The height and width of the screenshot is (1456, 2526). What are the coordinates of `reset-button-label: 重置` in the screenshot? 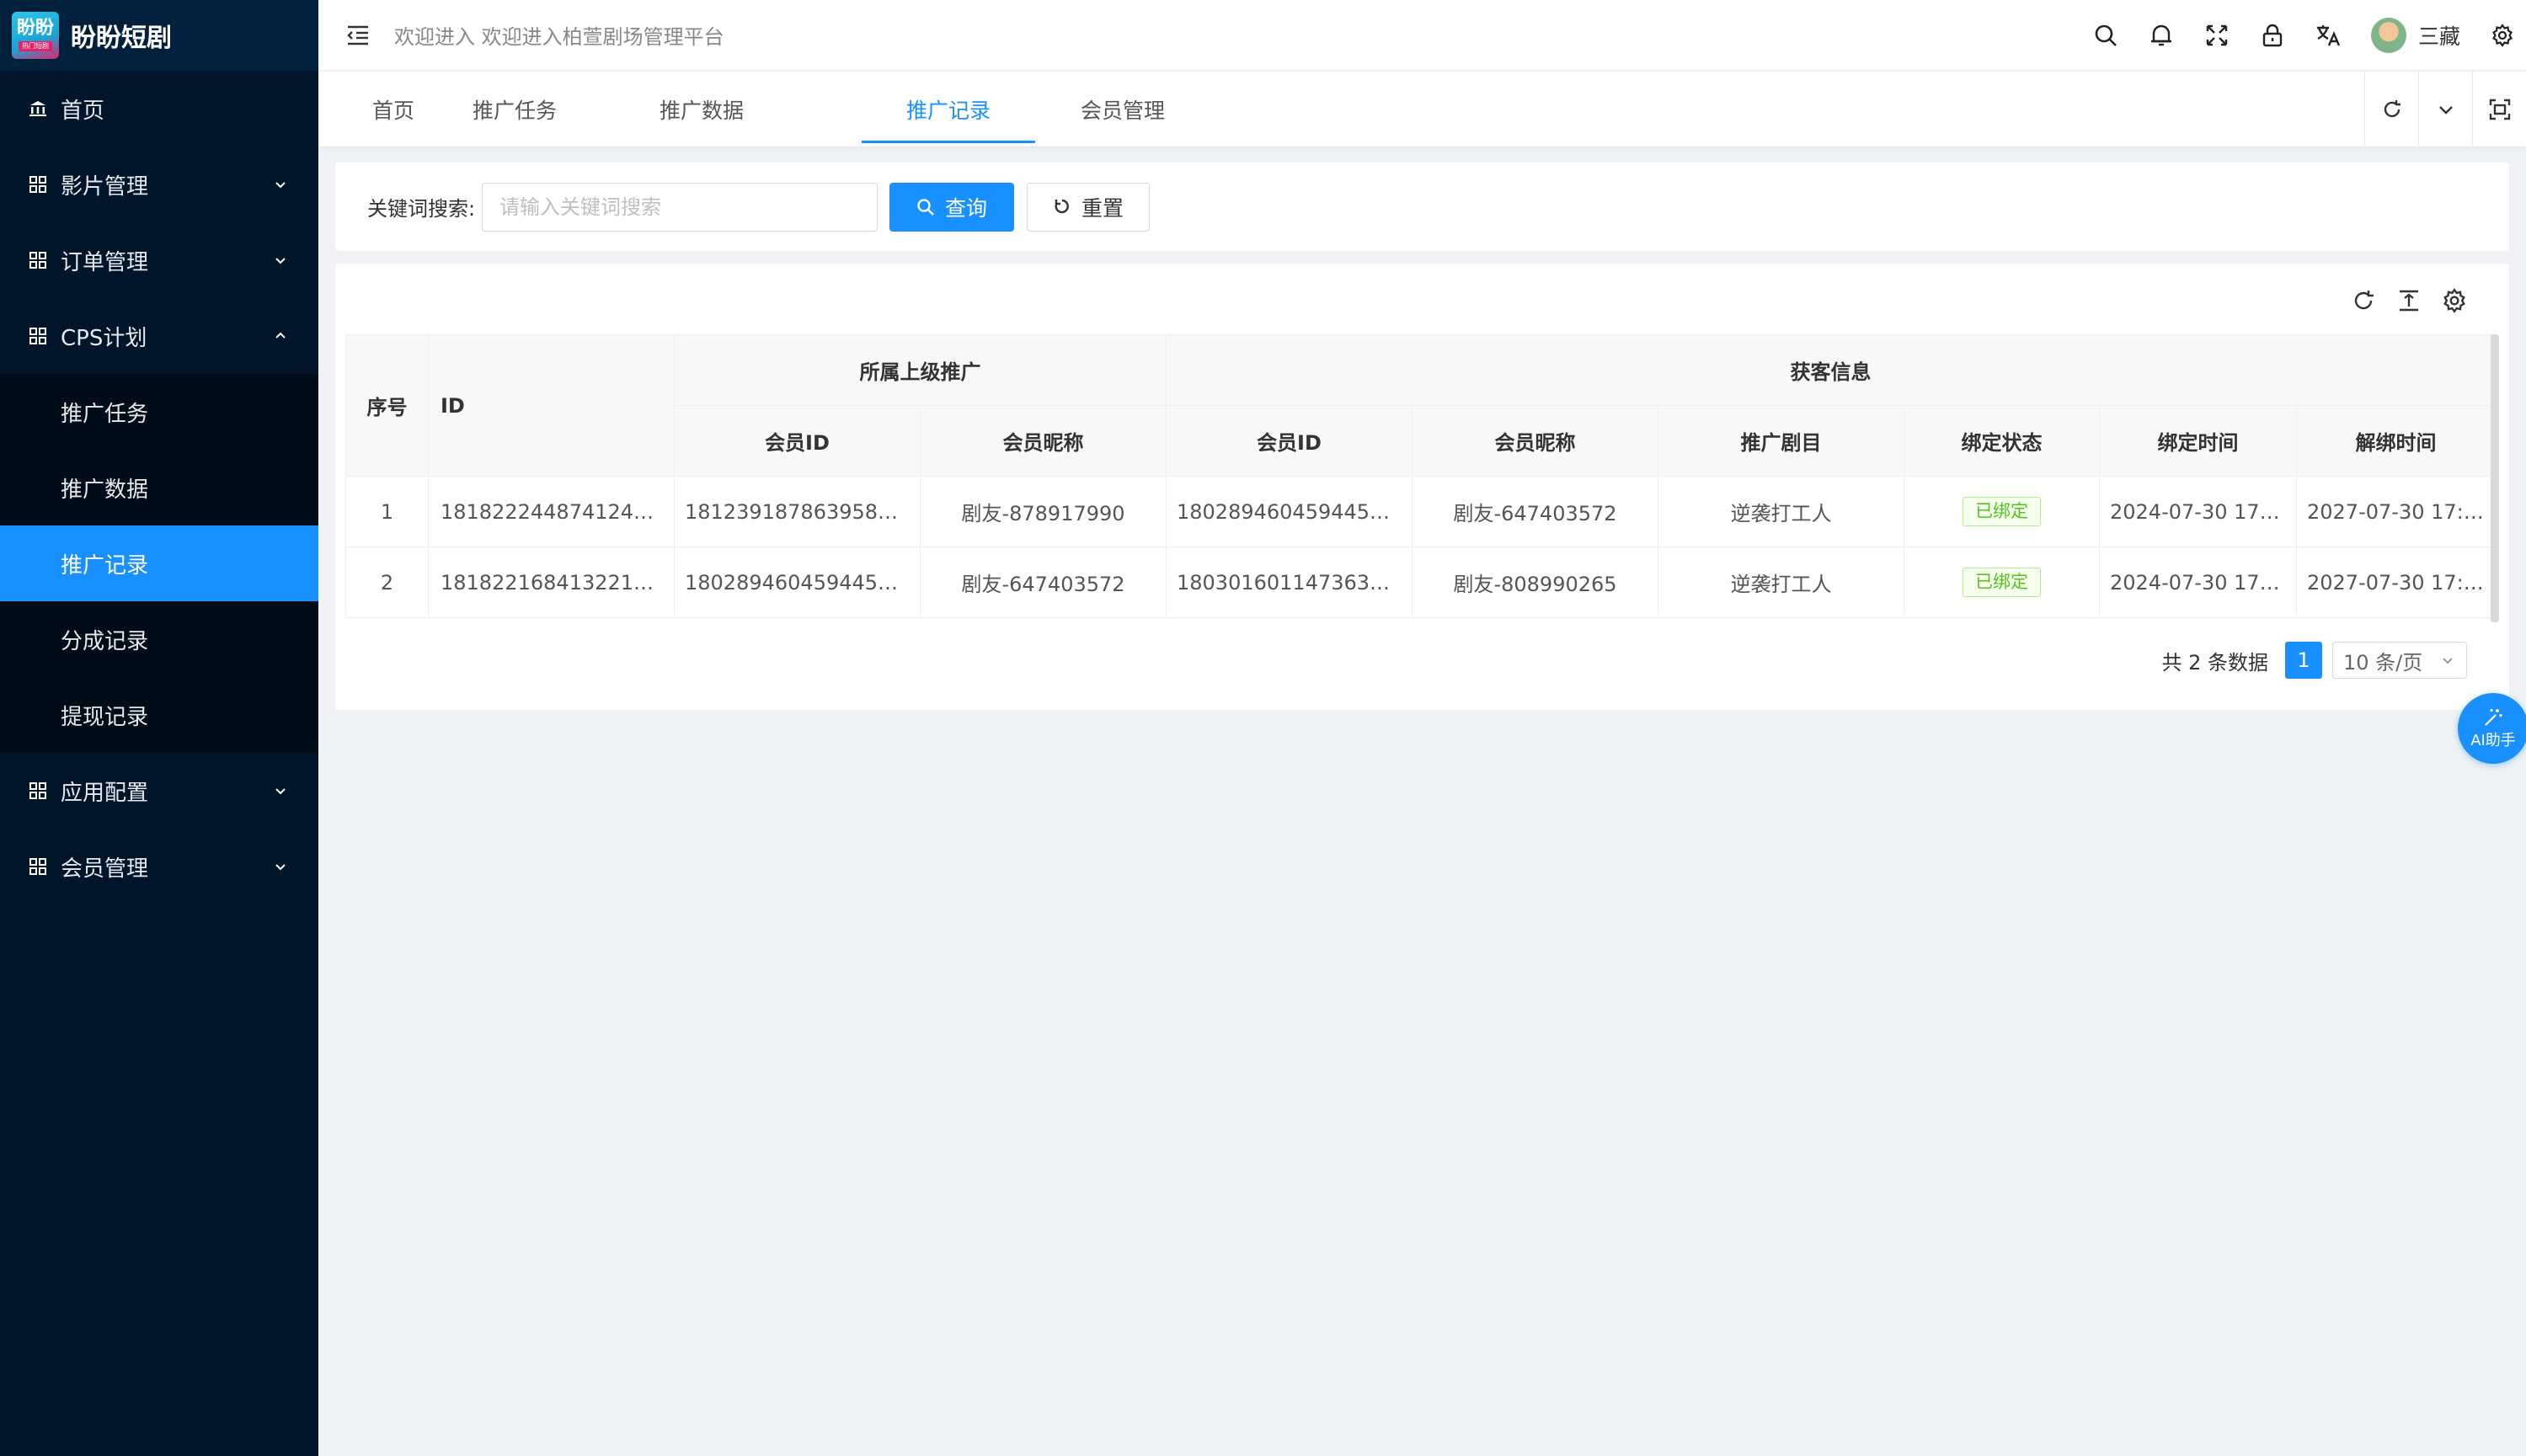 It's located at (1102, 208).